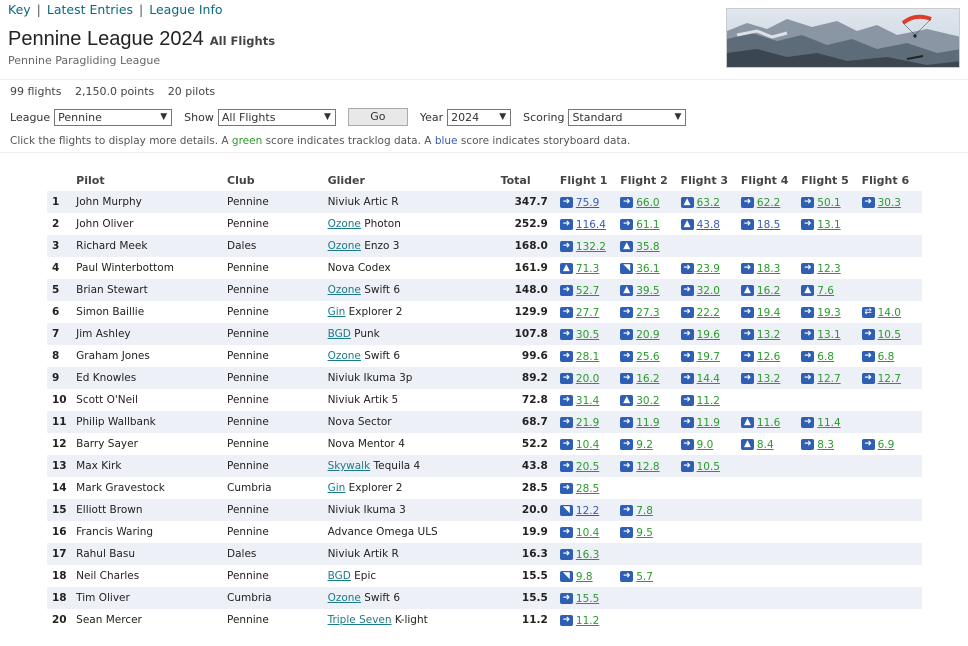 The height and width of the screenshot is (646, 968). What do you see at coordinates (414, 180) in the screenshot?
I see `col-glider-header: Glider` at bounding box center [414, 180].